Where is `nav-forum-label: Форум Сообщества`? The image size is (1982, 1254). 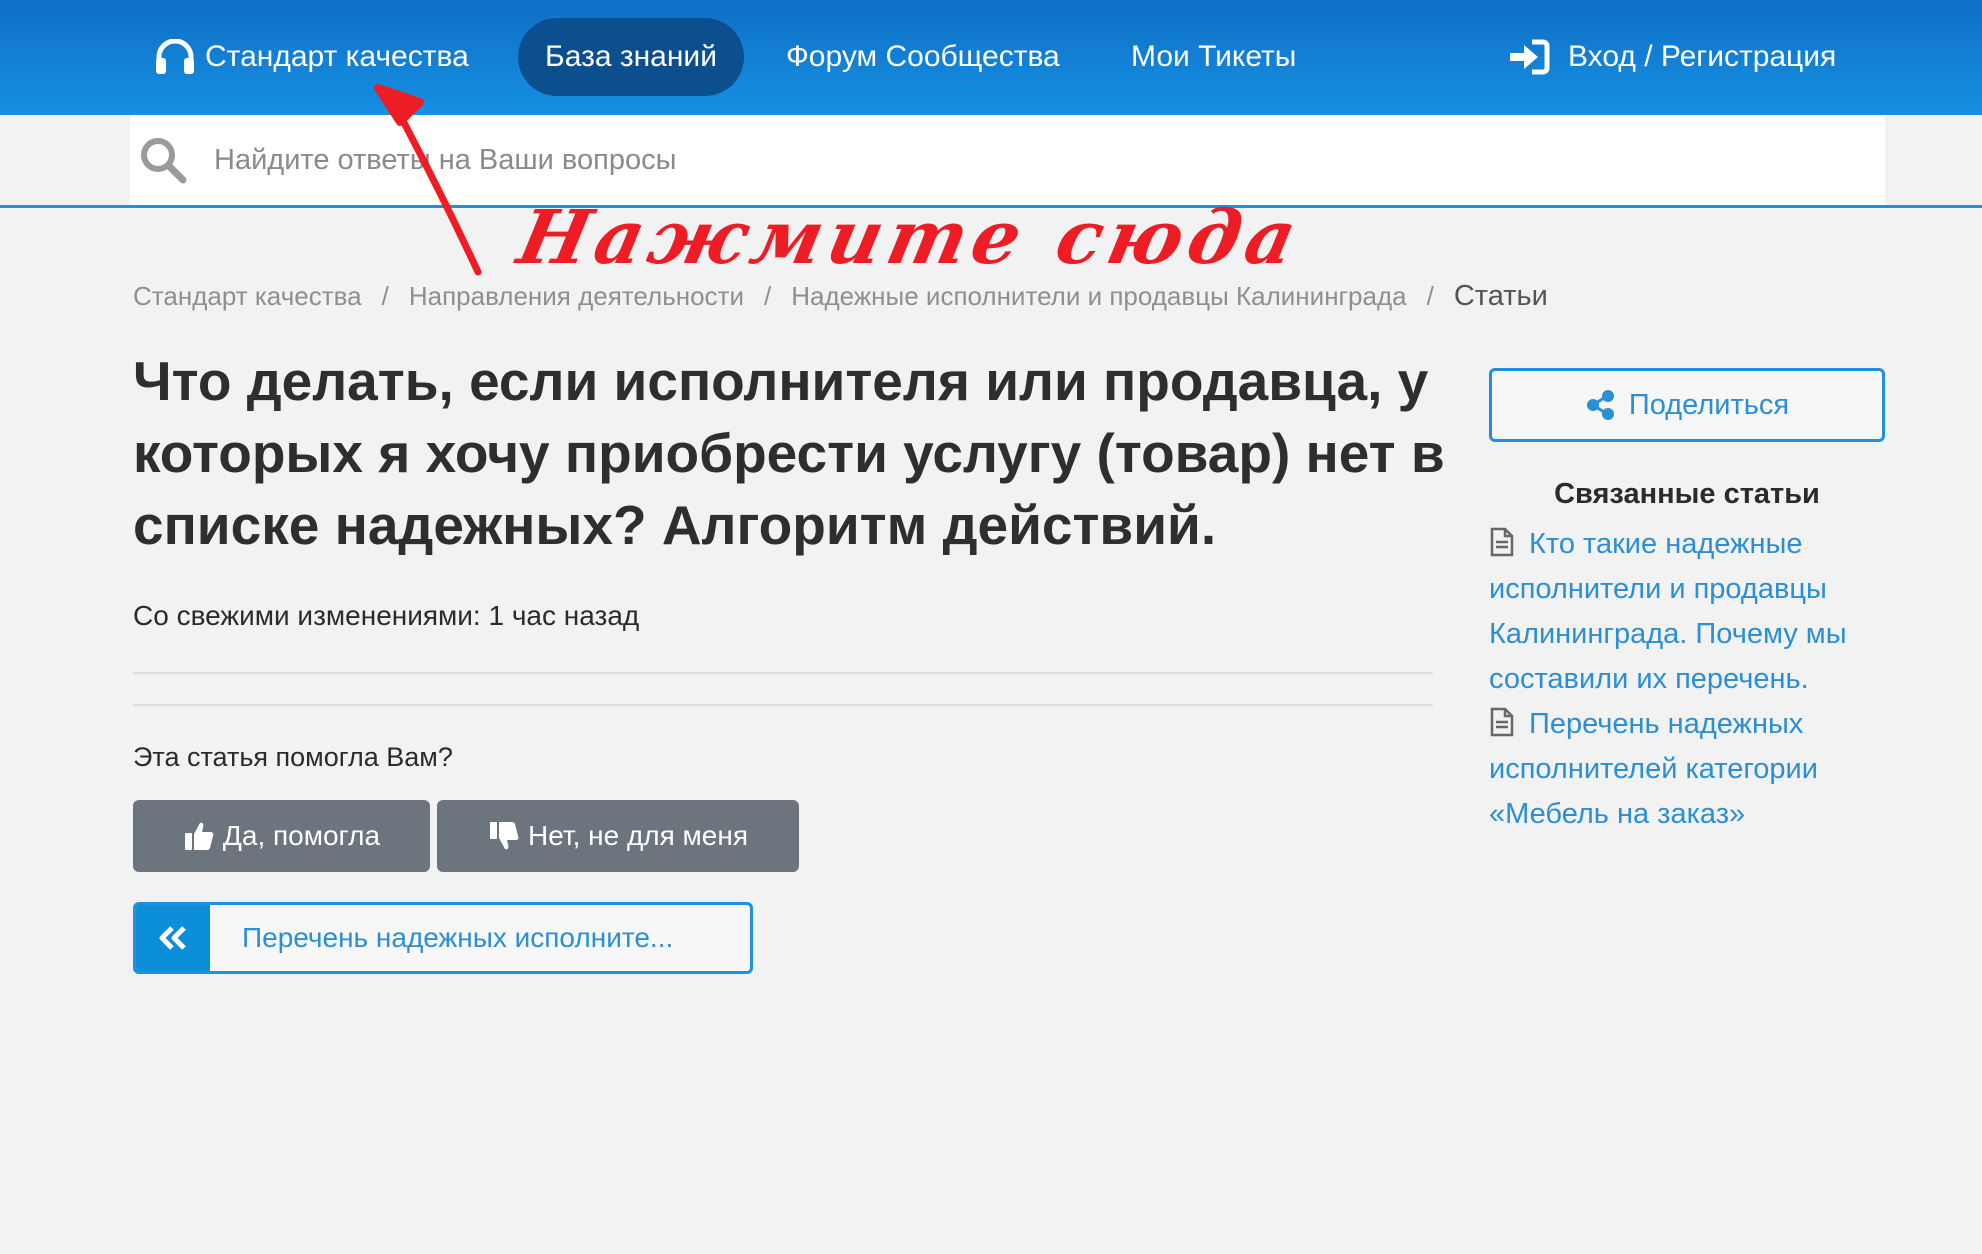
nav-forum-label: Форум Сообщества is located at coordinates (923, 56).